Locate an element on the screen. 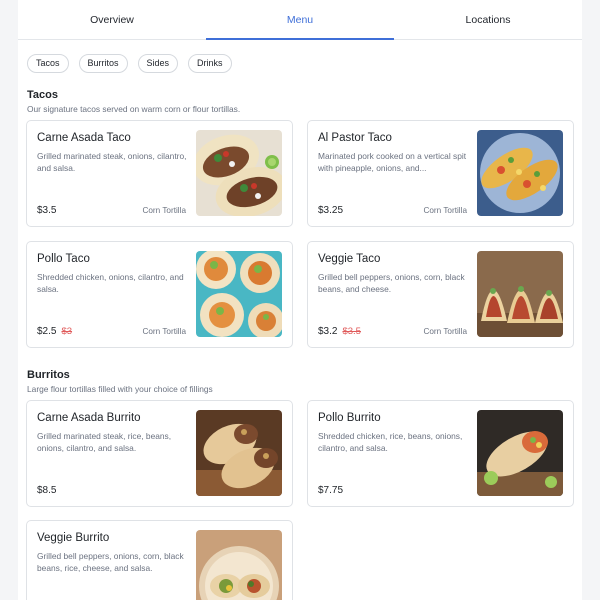 The width and height of the screenshot is (600, 600). tab-menu: Menu is located at coordinates (300, 20).